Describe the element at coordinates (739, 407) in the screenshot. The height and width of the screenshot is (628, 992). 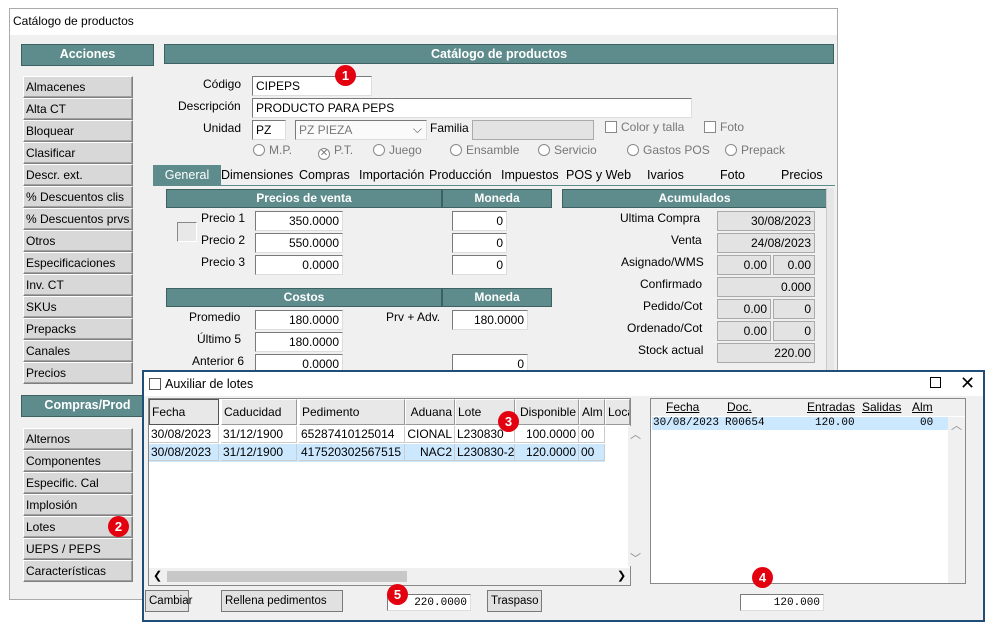
I see `mov-col-doc: Doc.` at that location.